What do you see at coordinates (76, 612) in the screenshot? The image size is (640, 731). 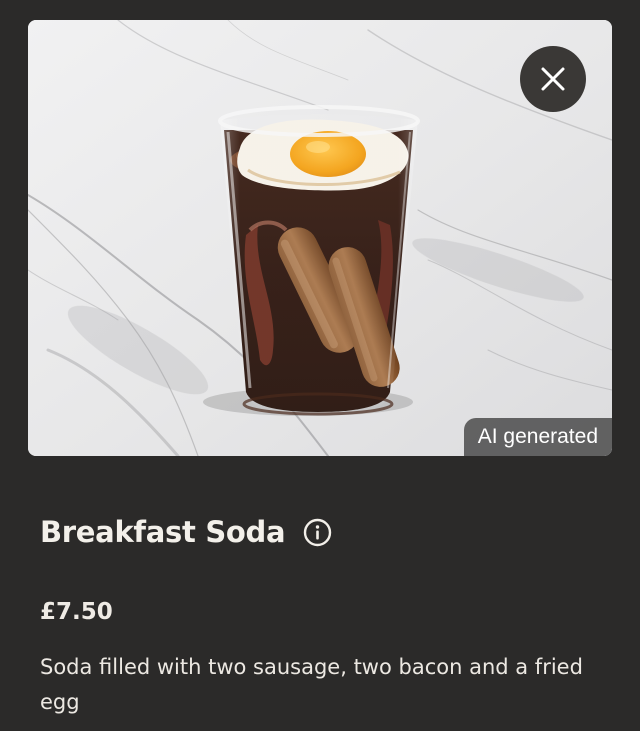 I see `product-price: £7.50` at bounding box center [76, 612].